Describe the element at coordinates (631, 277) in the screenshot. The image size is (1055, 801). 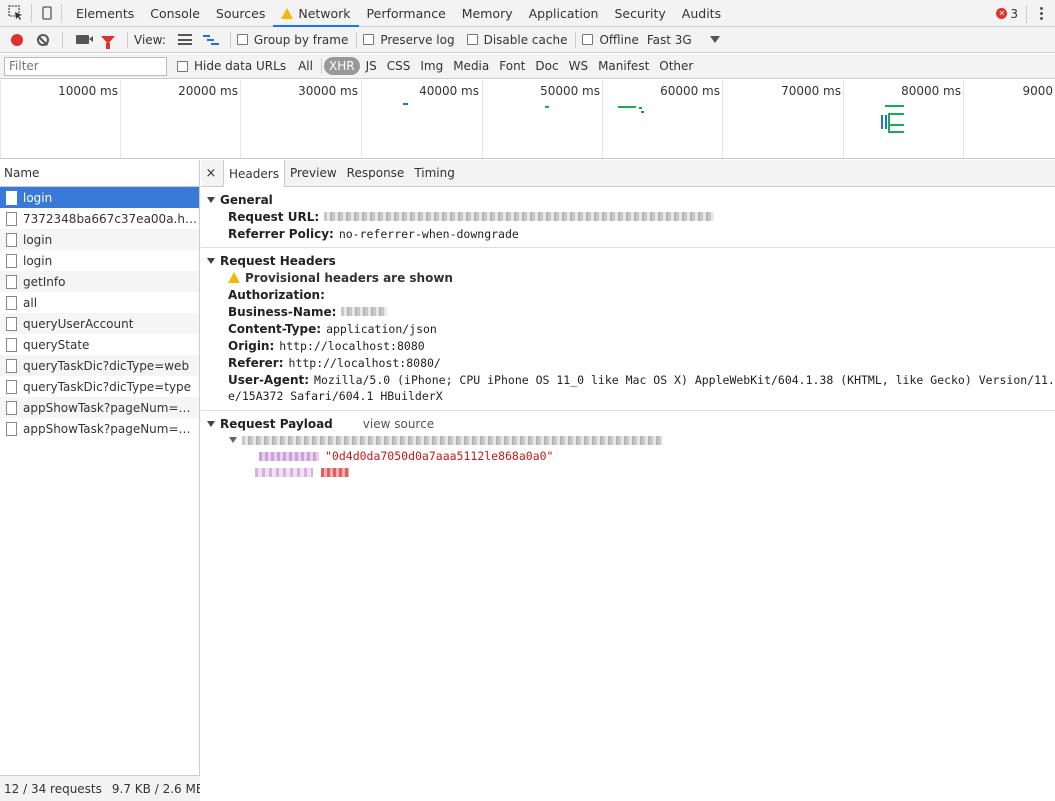
I see `provisional-warning: Provisional headers are shown` at that location.